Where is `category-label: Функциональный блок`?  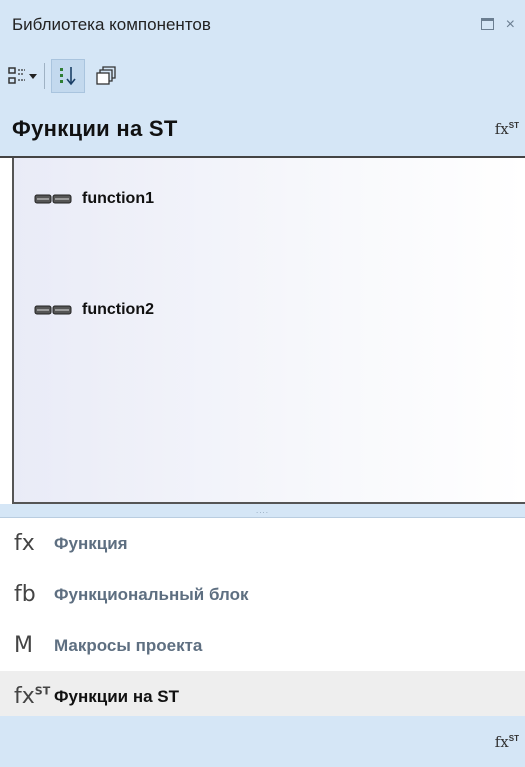 category-label: Функциональный блок is located at coordinates (151, 594).